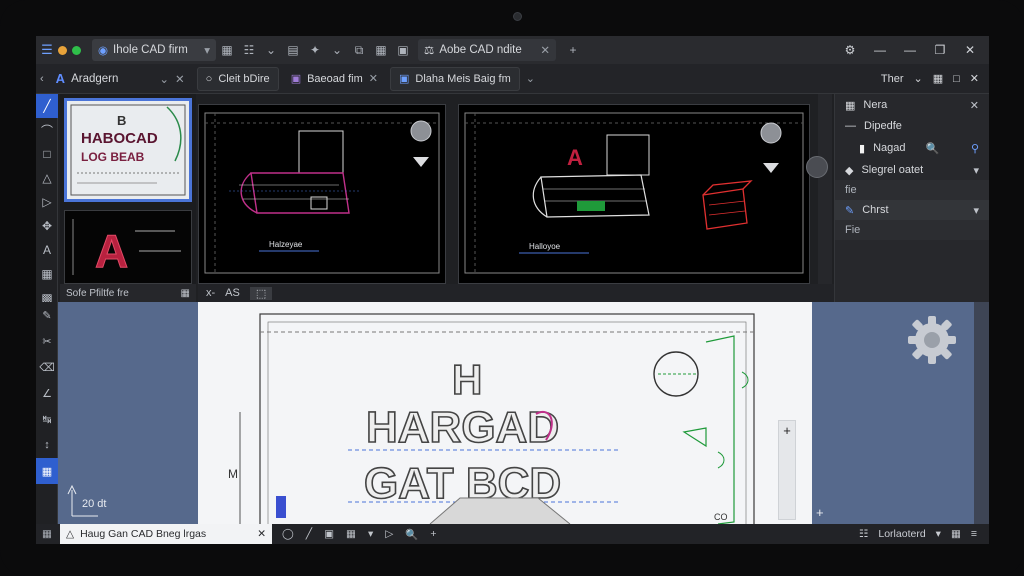  Describe the element at coordinates (128, 150) in the screenshot. I see `thumbnail-1: B HABOCAD LOG BEAB` at that location.